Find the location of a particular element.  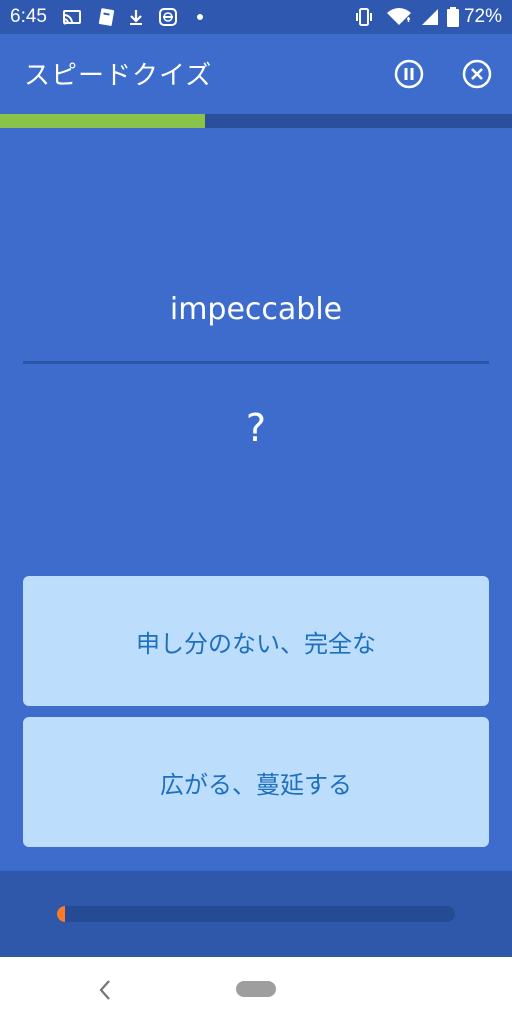

quiz-progress-bar is located at coordinates (256, 121).